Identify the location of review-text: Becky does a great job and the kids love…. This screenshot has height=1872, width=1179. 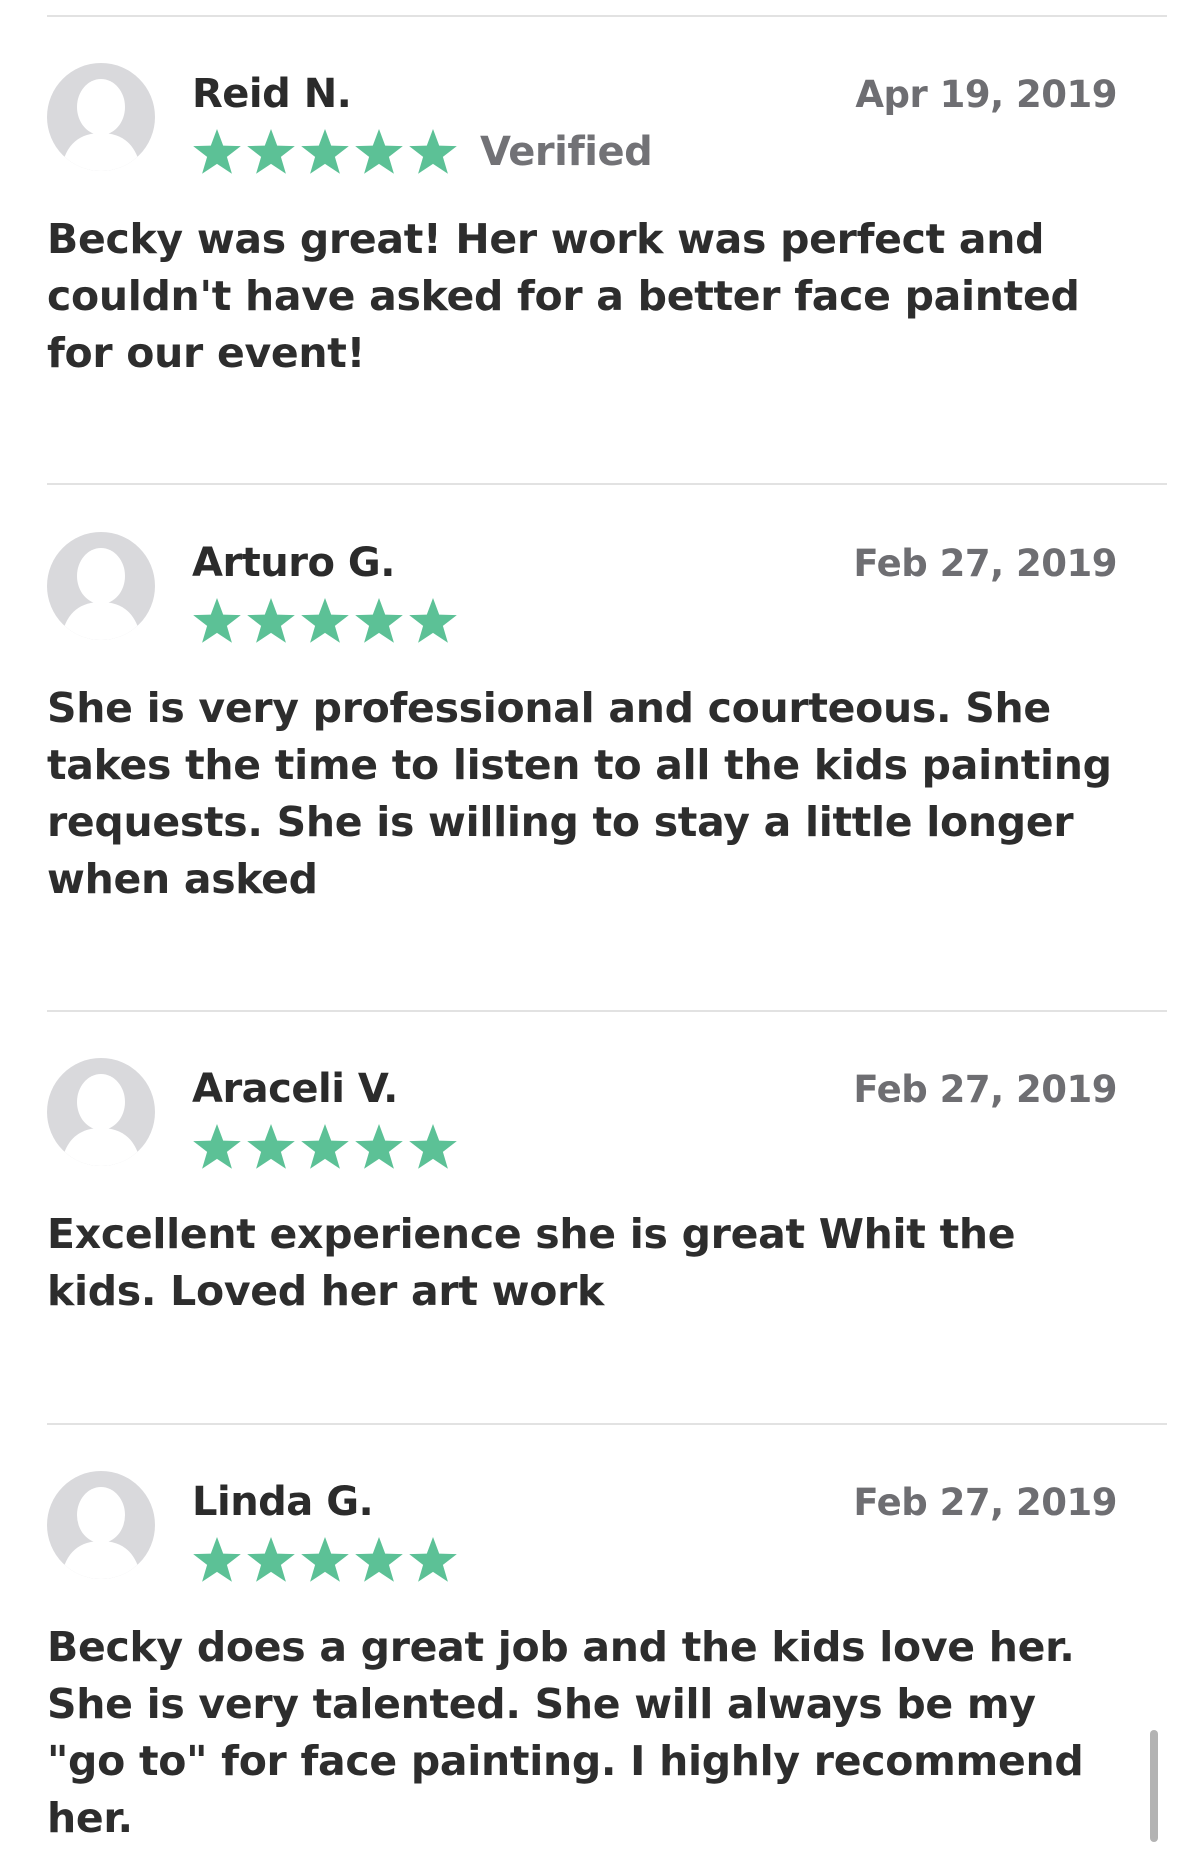
(565, 1732).